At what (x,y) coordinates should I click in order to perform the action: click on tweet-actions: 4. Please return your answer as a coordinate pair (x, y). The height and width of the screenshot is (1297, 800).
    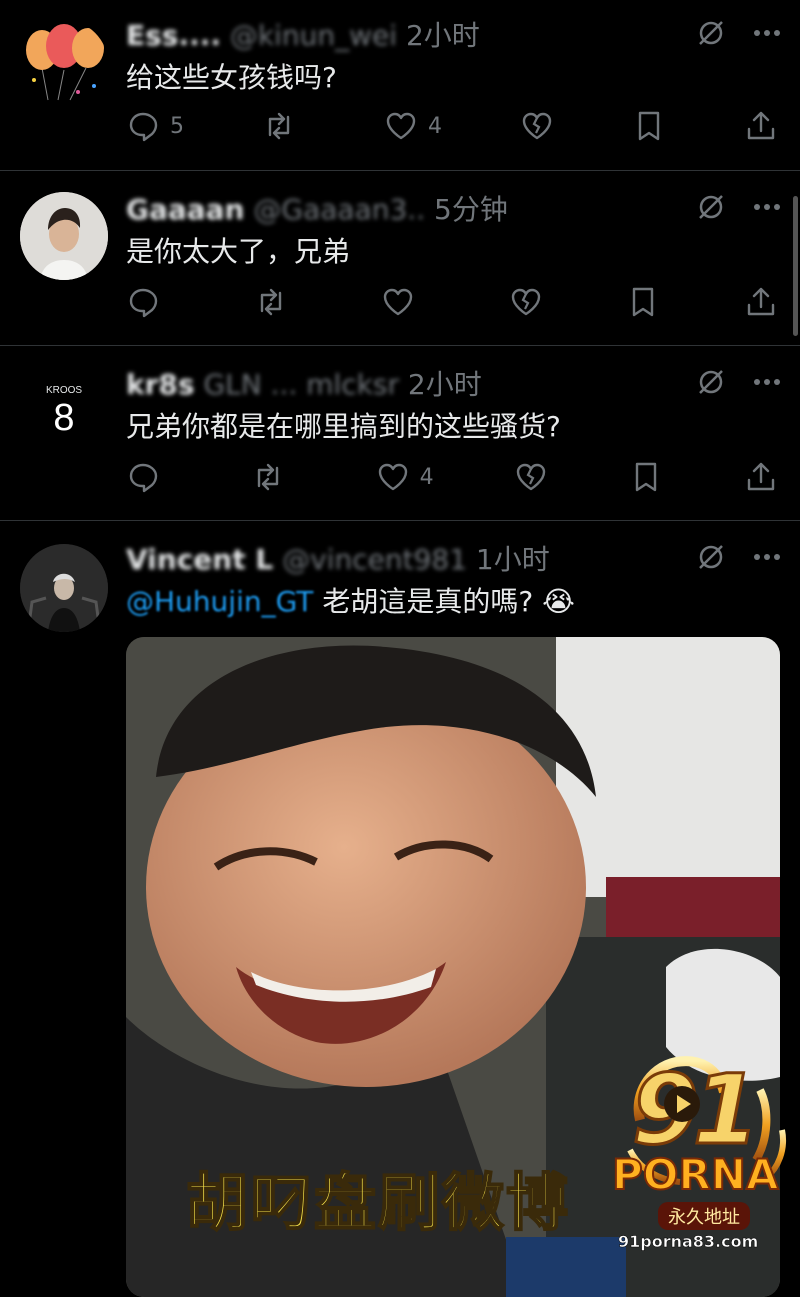
    Looking at the image, I should click on (452, 477).